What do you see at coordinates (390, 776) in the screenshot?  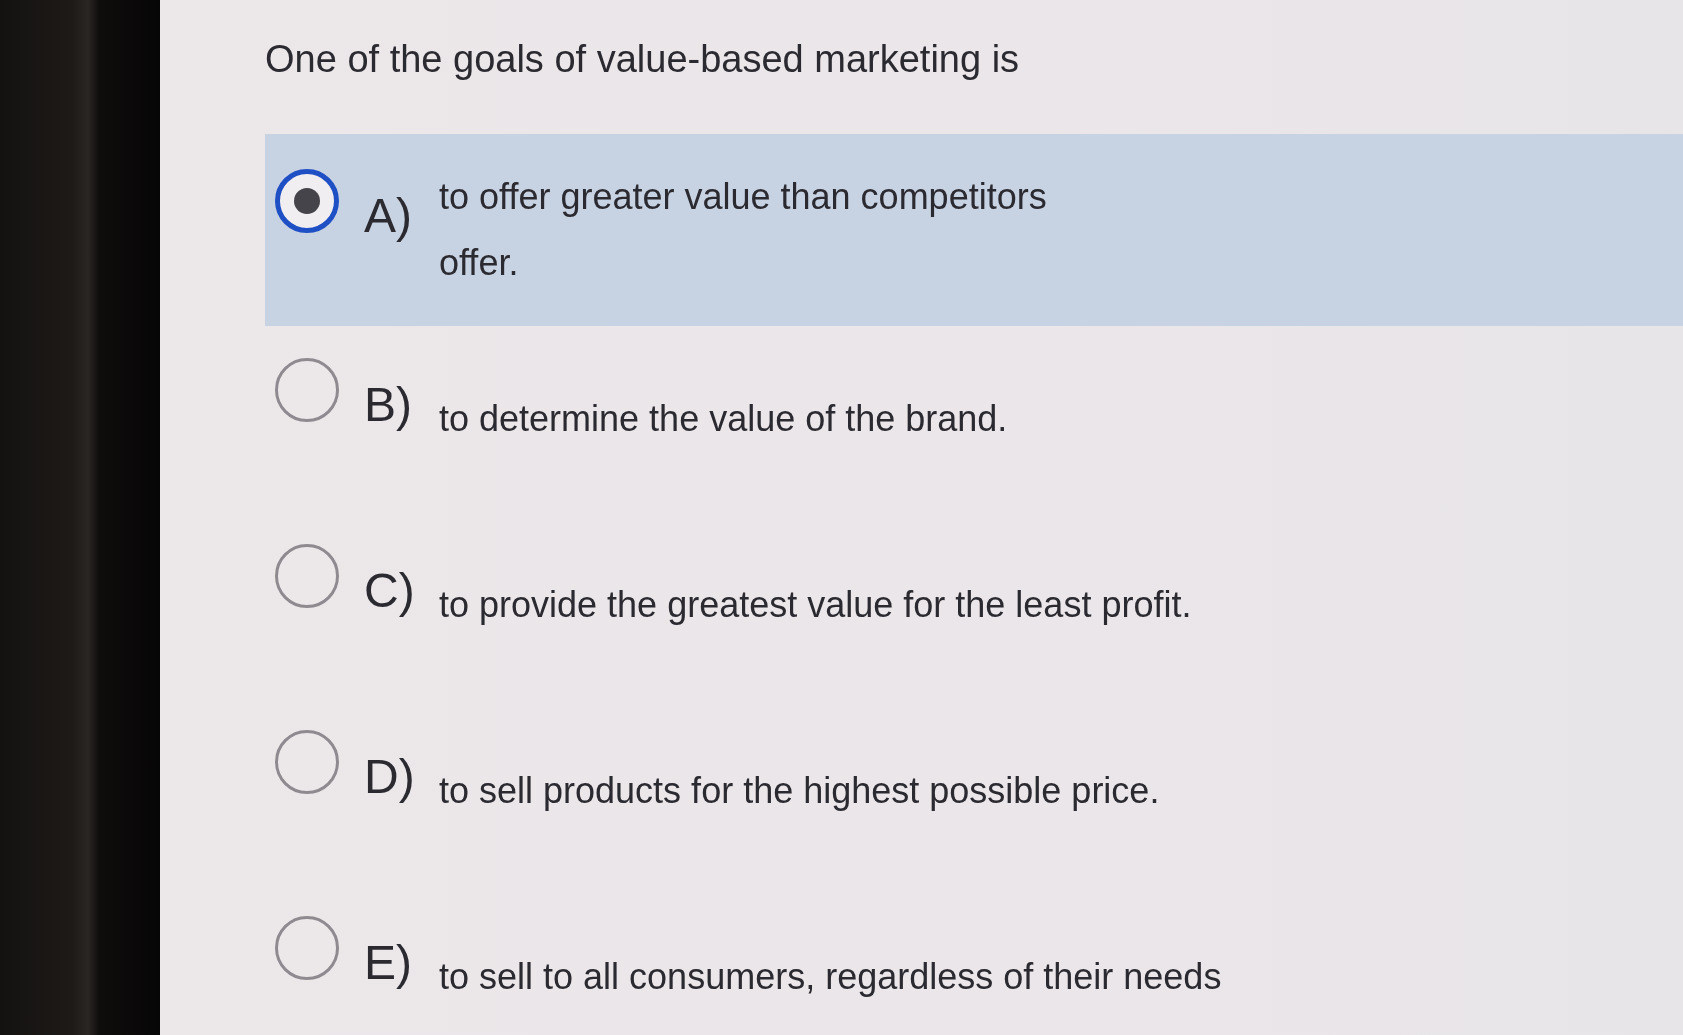 I see `option-letter: D)` at bounding box center [390, 776].